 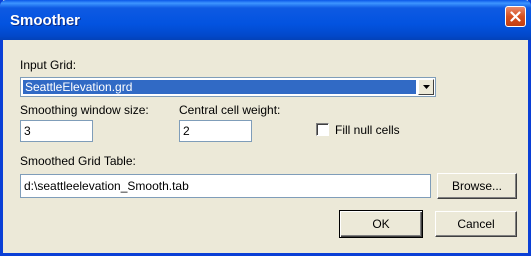 I want to click on dropdown-button, so click(x=426, y=87).